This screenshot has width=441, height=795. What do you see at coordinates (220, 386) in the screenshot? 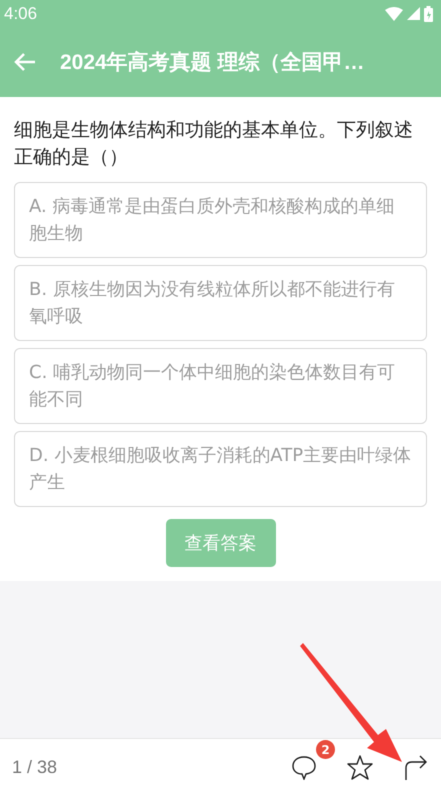
I see `answer-option: C. 哺乳动物同一个体中细胞的染色体数目有可能不同` at bounding box center [220, 386].